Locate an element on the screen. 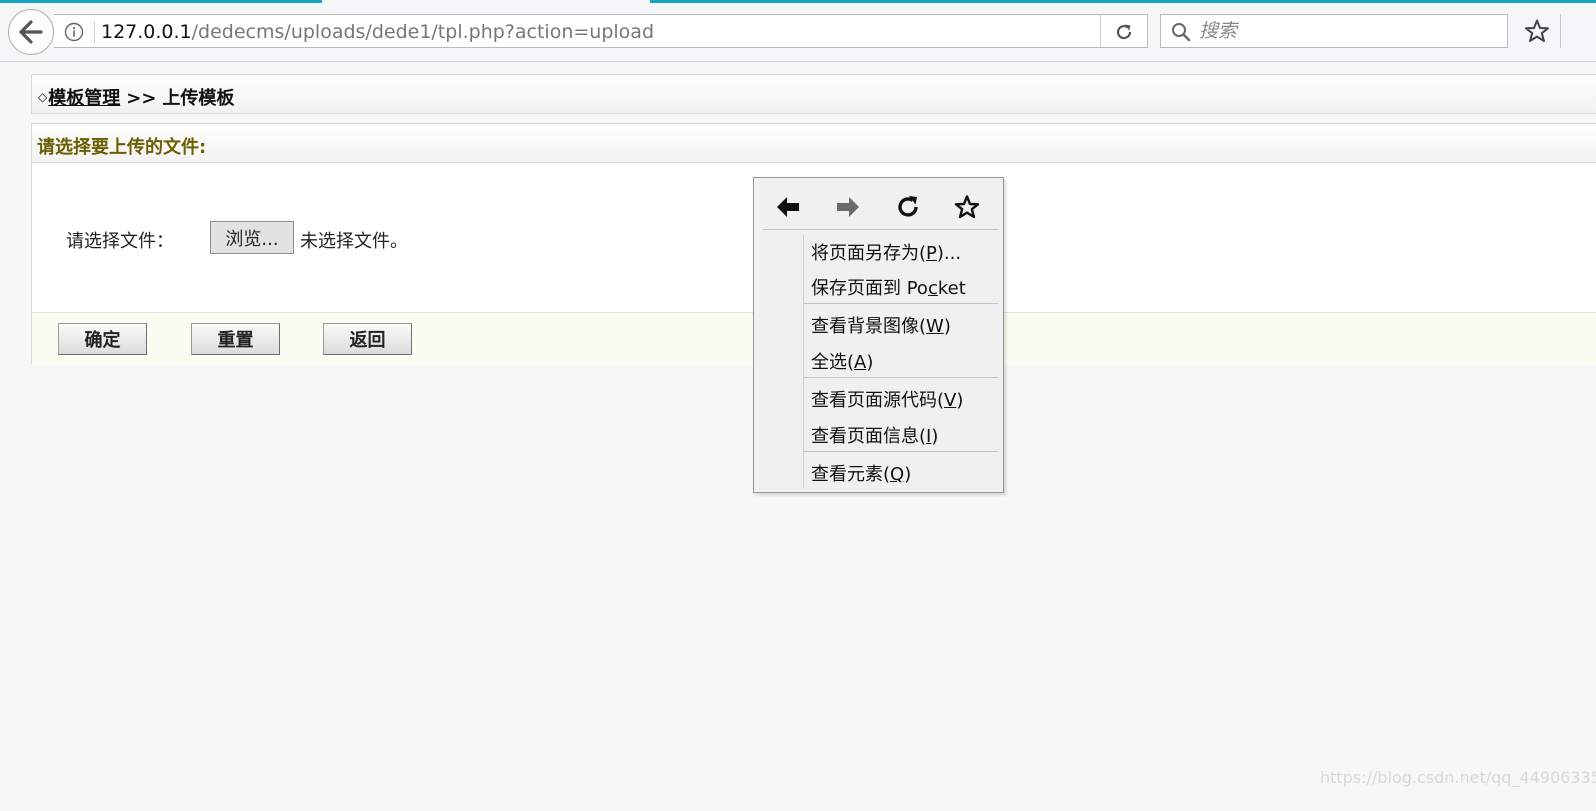  ctx-item-inspect-element: 查看元素(Q) is located at coordinates (861, 473).